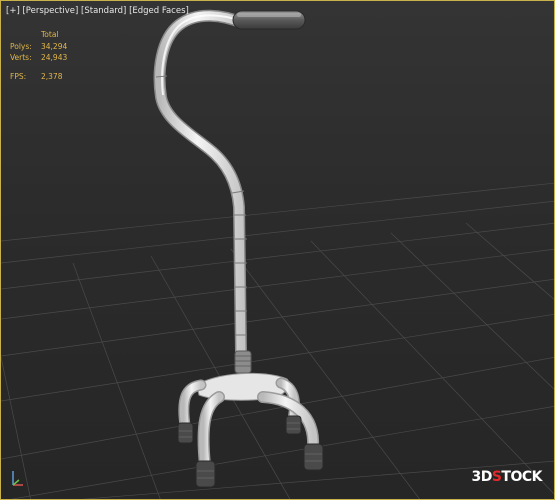 This screenshot has width=555, height=500. Describe the element at coordinates (54, 57) in the screenshot. I see `verts-value: 24,943` at that location.